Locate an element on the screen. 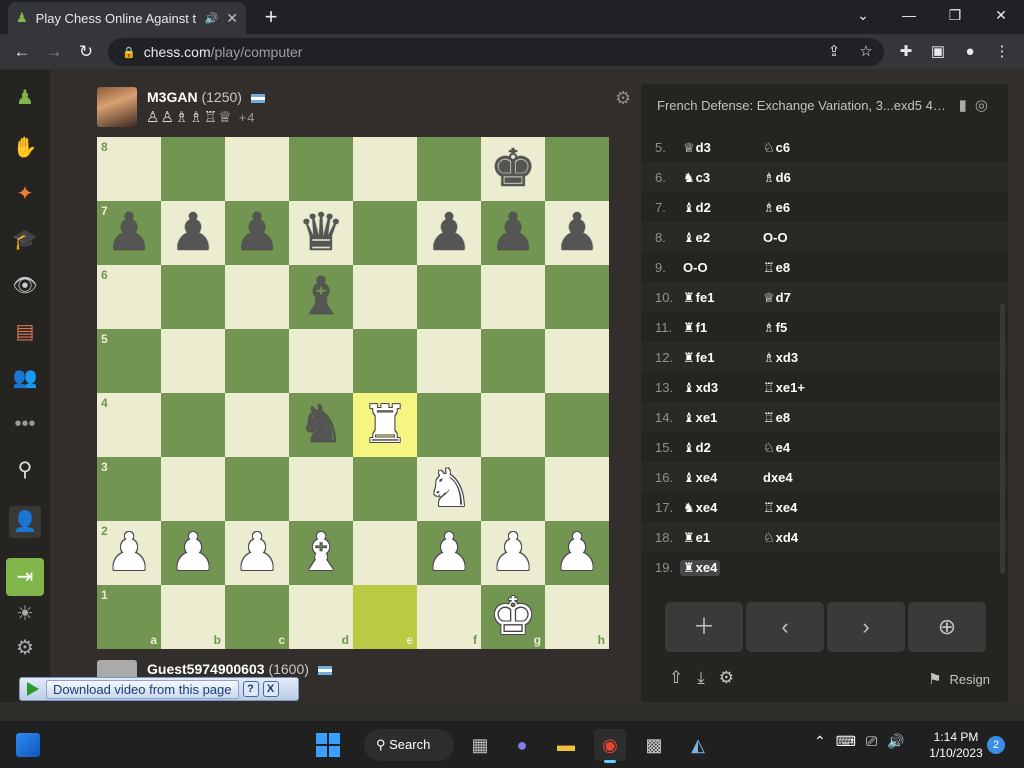  add-friend-icon: 👤 is located at coordinates (25, 522).